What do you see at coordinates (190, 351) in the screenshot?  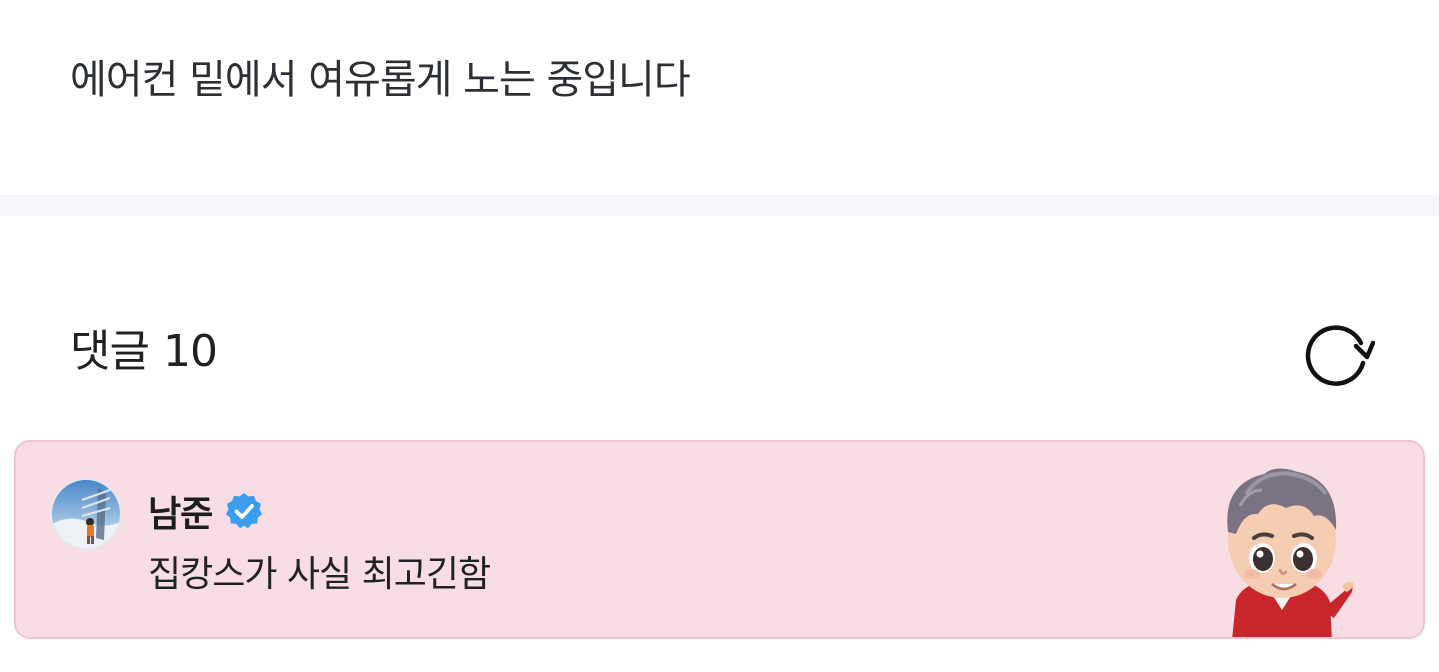 I see `comments-count: 10` at bounding box center [190, 351].